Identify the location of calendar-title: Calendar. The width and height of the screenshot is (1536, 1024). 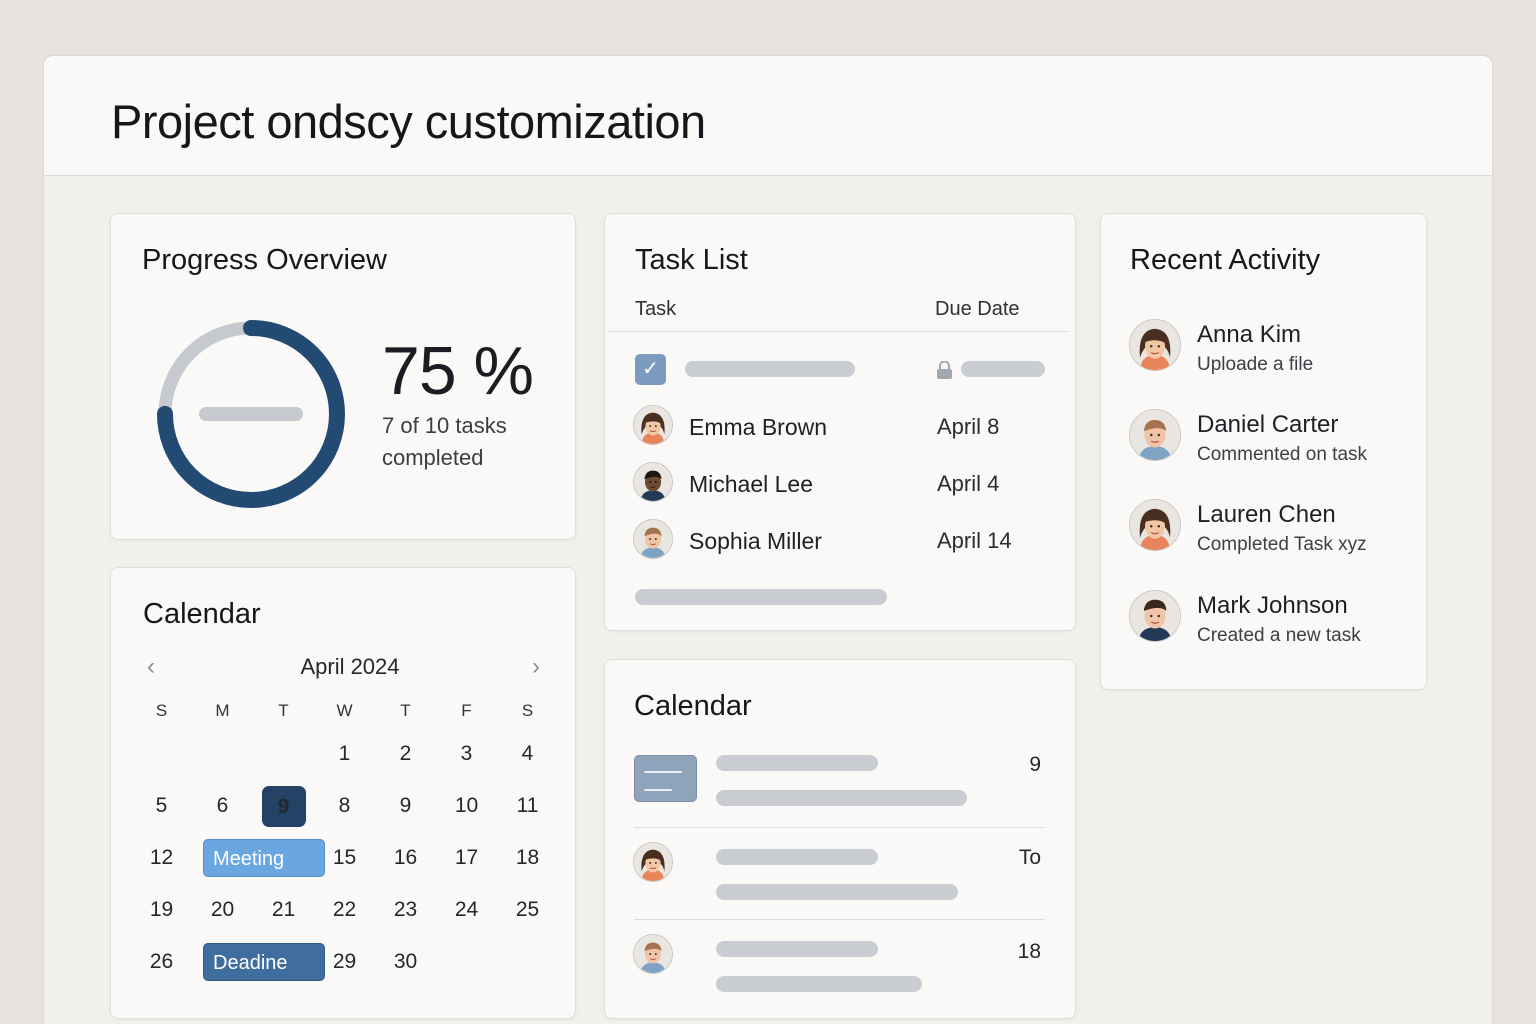
(202, 614).